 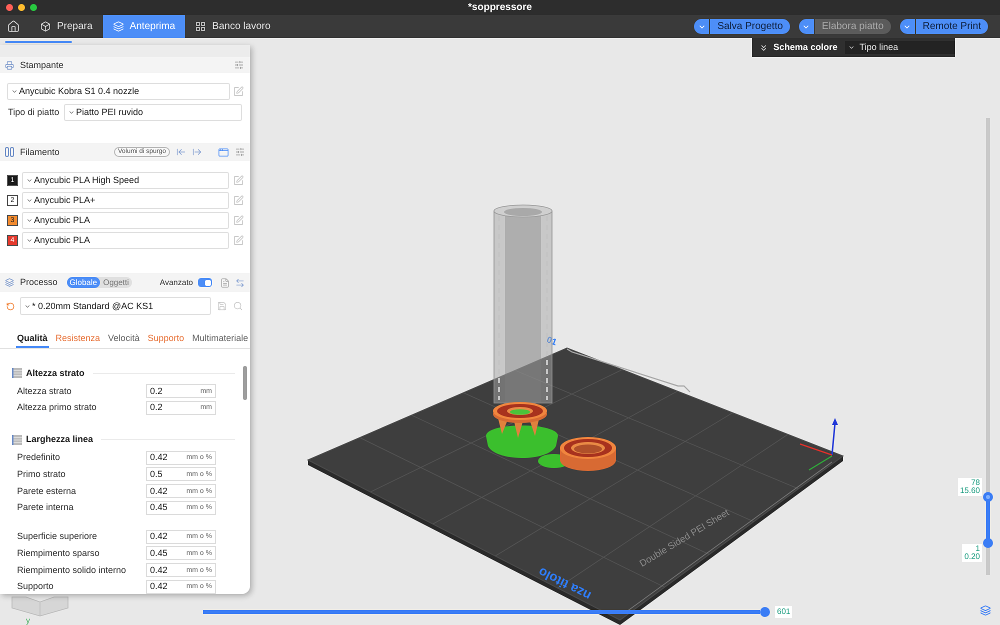 I want to click on setting-label: Riempimento solido interno, so click(x=72, y=570).